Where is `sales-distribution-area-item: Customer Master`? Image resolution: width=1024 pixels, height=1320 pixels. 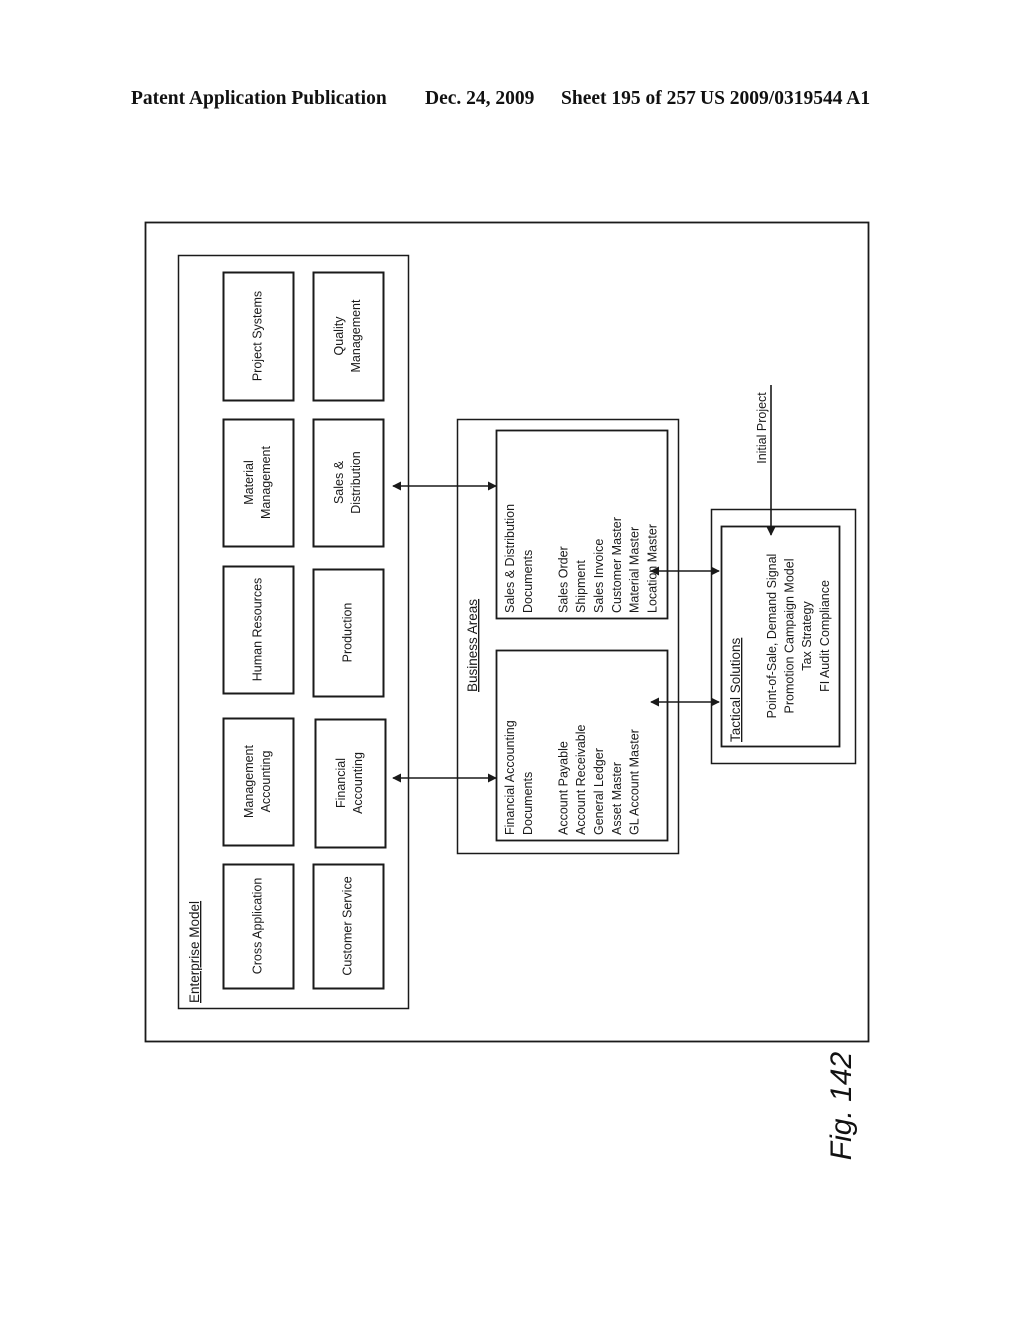
sales-distribution-area-item: Customer Master is located at coordinates (617, 565).